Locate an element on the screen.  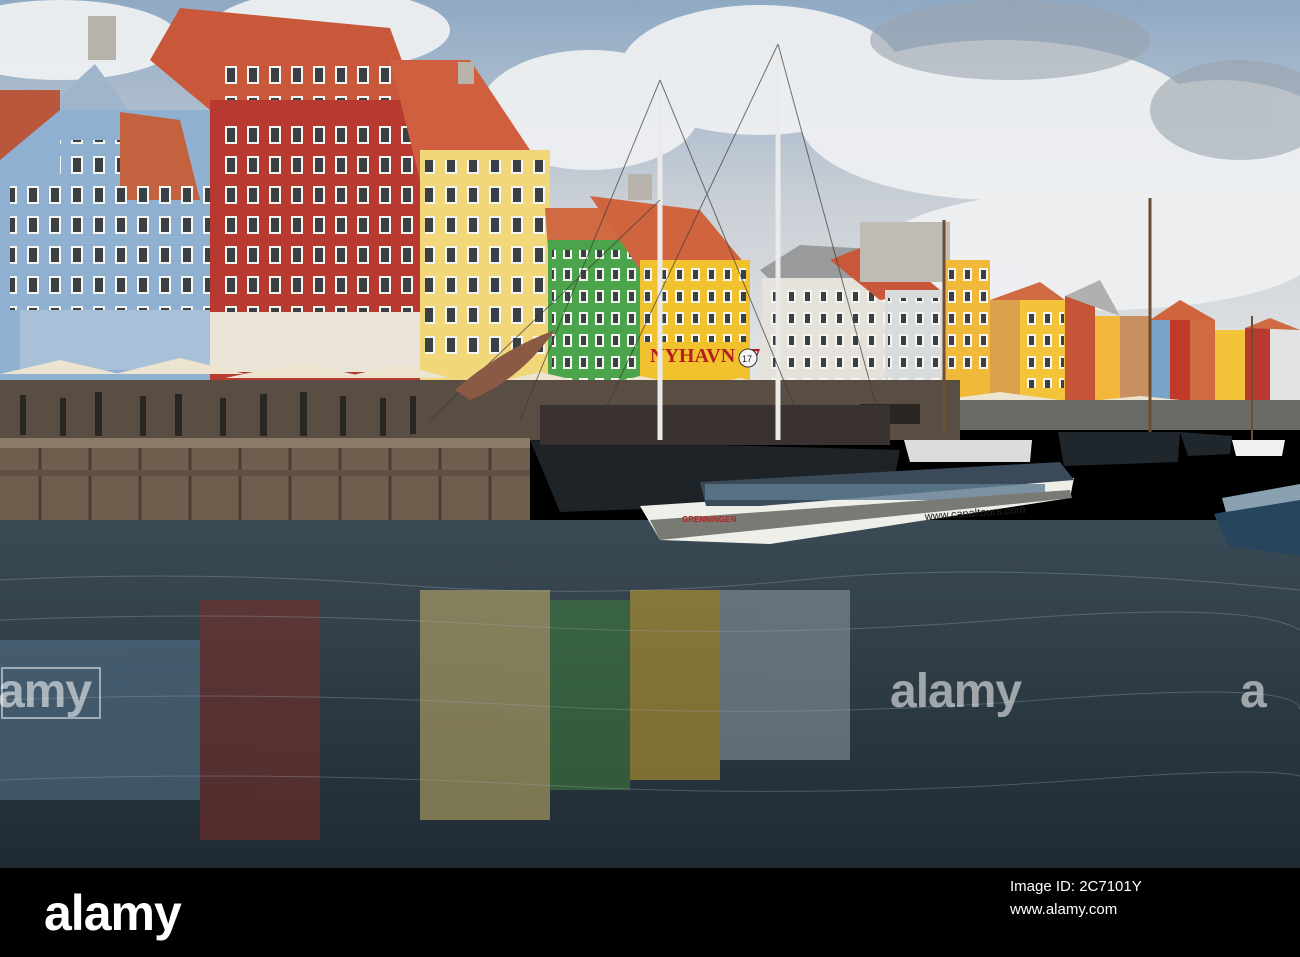
building-sign-number: 17 is located at coordinates (747, 359).